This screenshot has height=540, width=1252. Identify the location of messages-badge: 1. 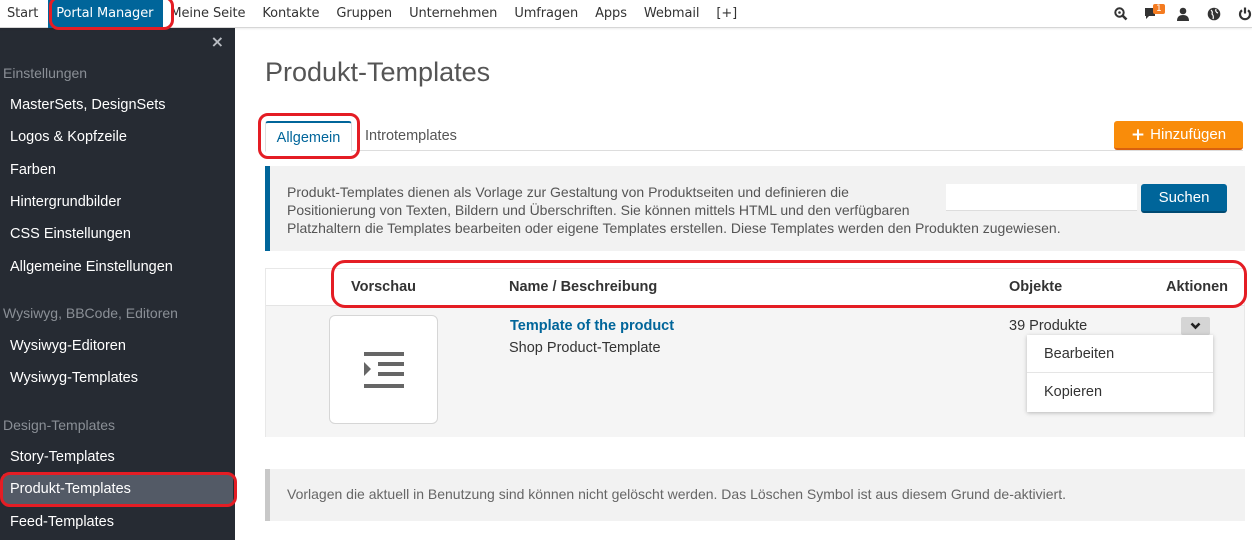
(1159, 9).